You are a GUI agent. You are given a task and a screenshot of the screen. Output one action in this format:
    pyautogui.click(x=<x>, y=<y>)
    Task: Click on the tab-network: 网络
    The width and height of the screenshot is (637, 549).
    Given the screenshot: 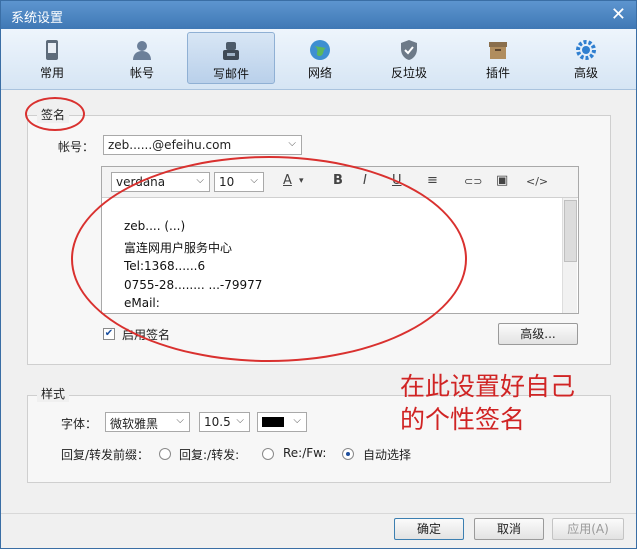 What is the action you would take?
    pyautogui.click(x=320, y=58)
    